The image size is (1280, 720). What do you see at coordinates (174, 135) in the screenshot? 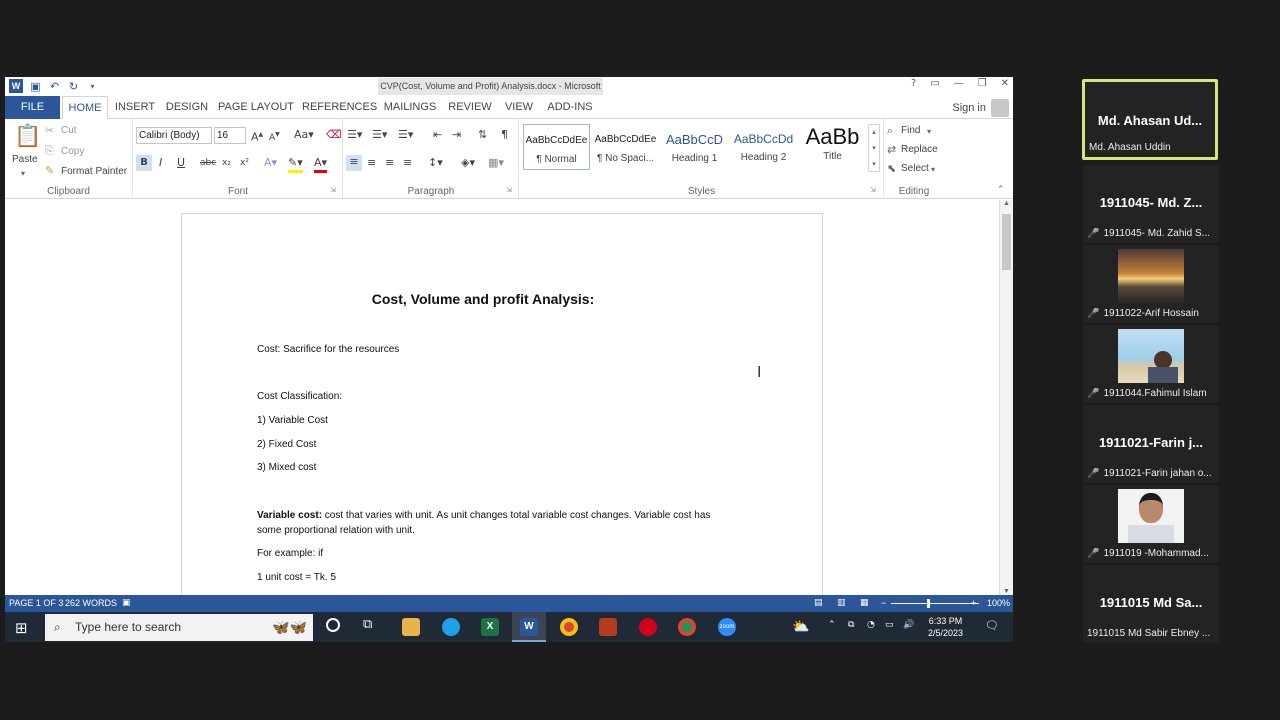
I see `font-name-combo: Calibri (Body)` at bounding box center [174, 135].